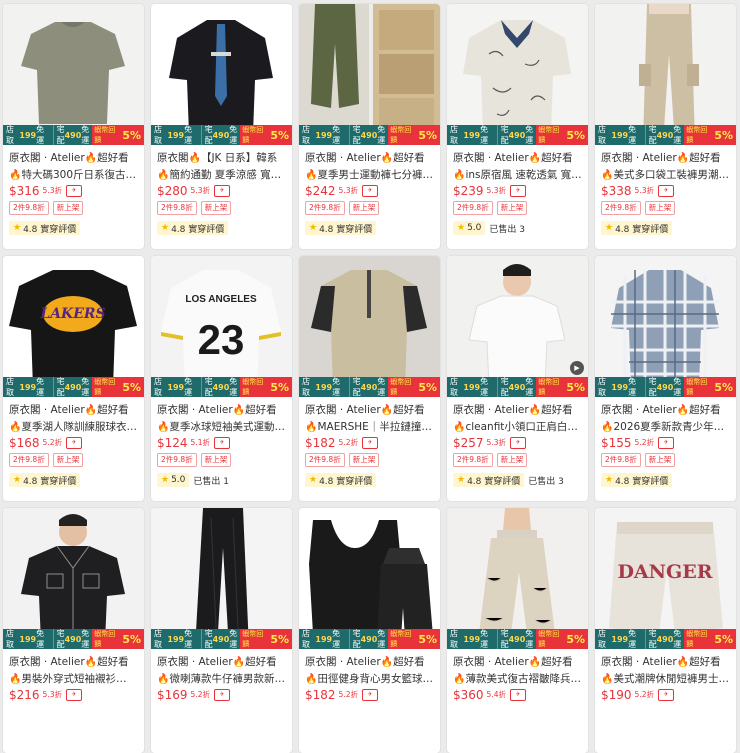  What do you see at coordinates (221, 326) in the screenshot?
I see `product-image: LOS ANGELES 23 店取 199 免運 宅配 490 免運 蝦幣回饋 5%` at bounding box center [221, 326].